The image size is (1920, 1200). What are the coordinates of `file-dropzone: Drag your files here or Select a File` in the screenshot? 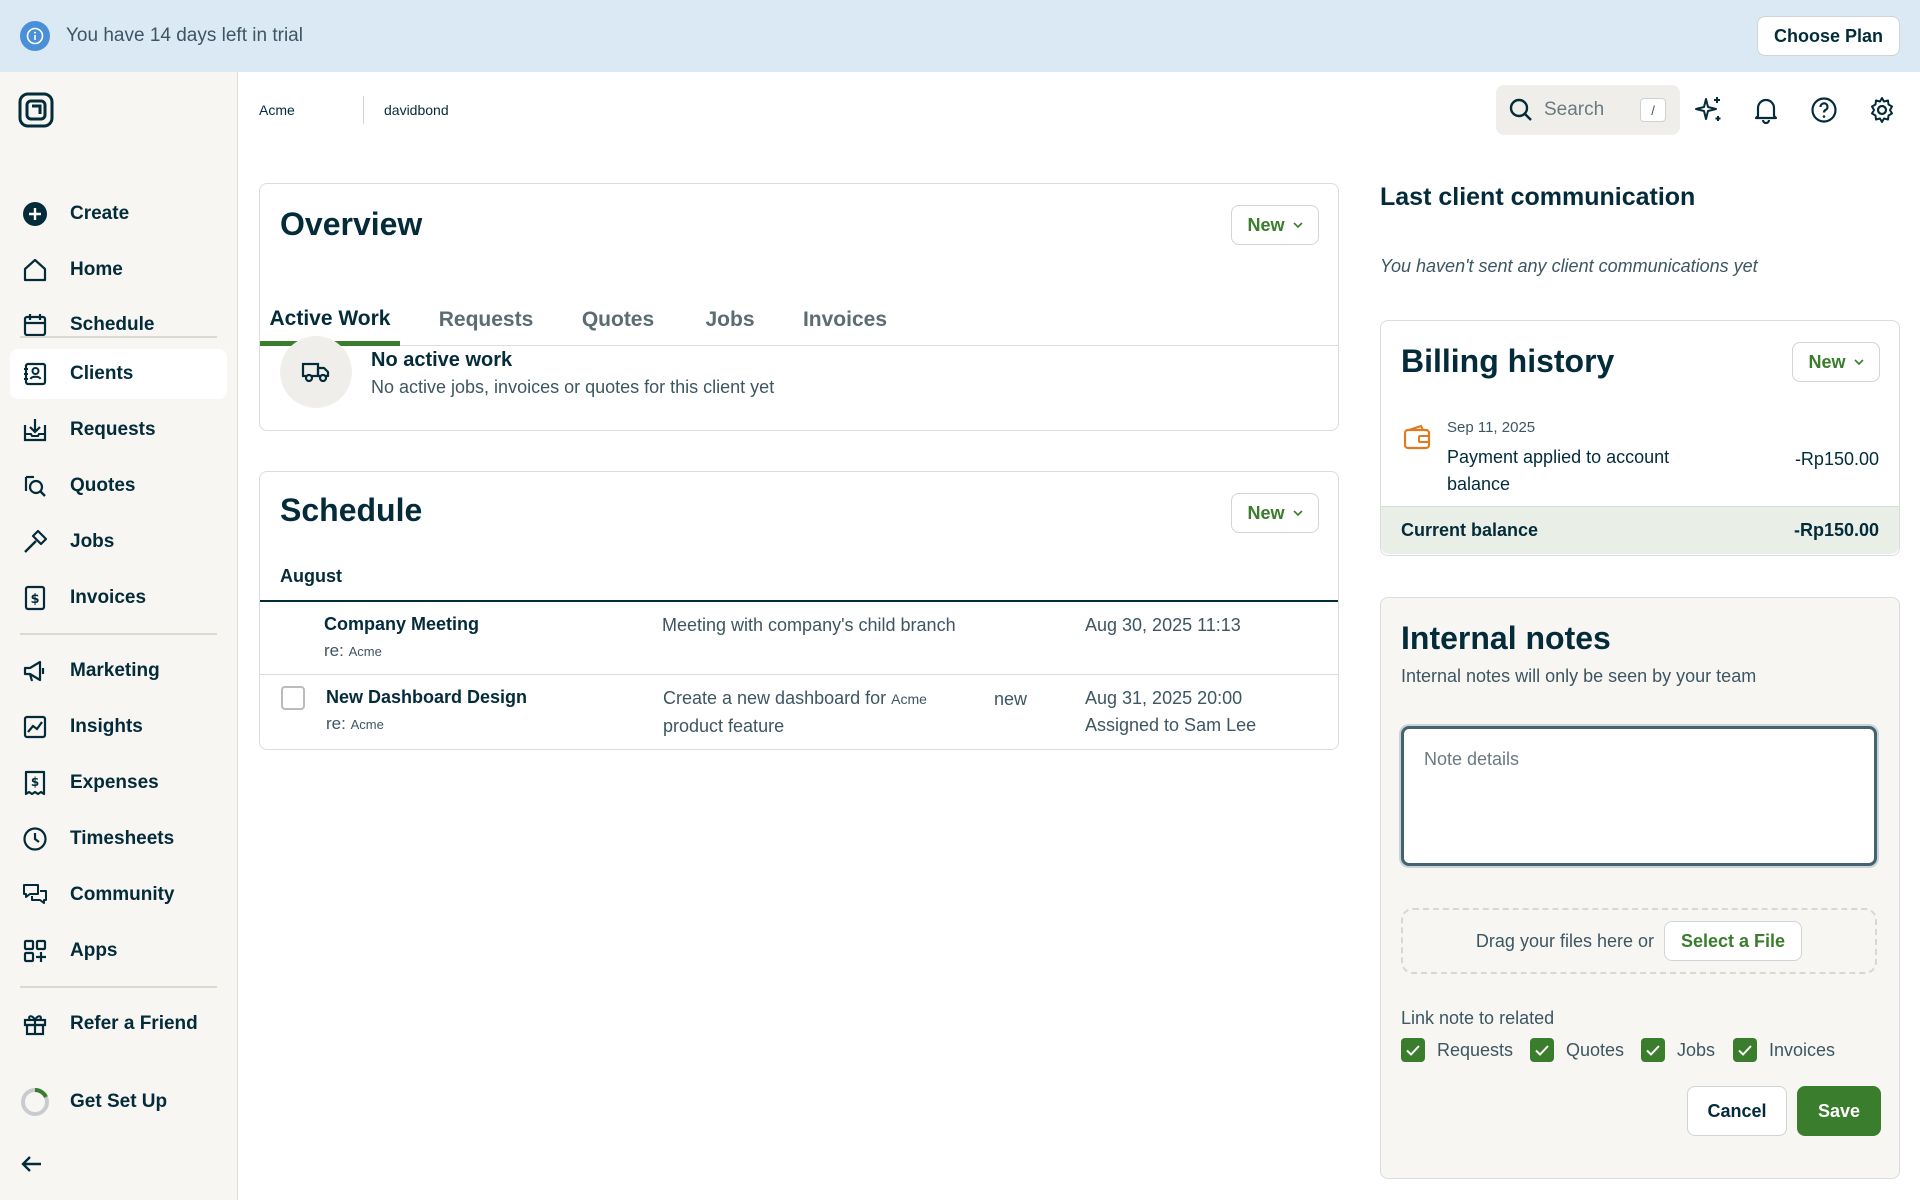 It's located at (1639, 941).